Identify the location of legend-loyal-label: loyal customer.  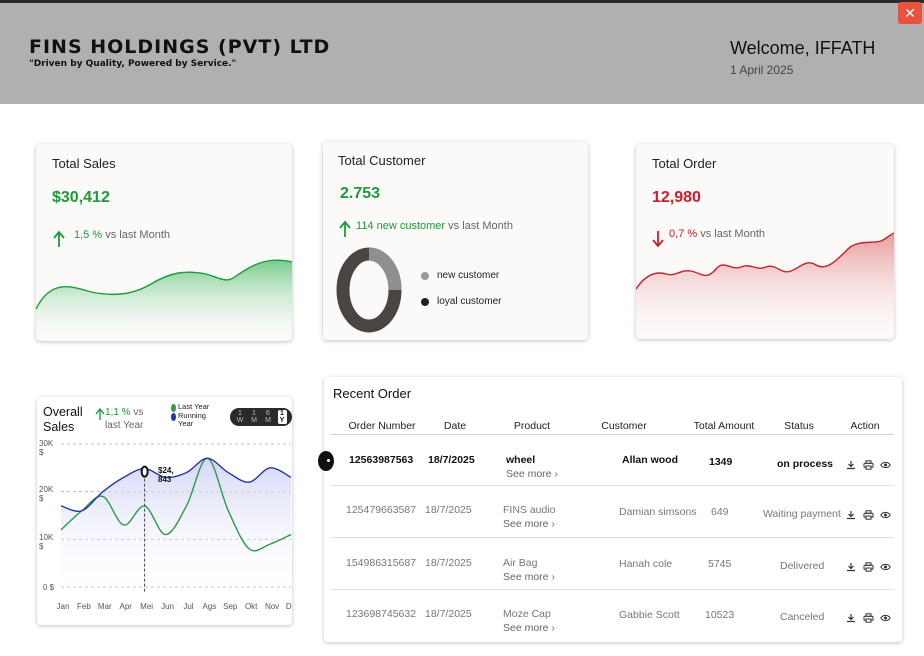
(469, 301).